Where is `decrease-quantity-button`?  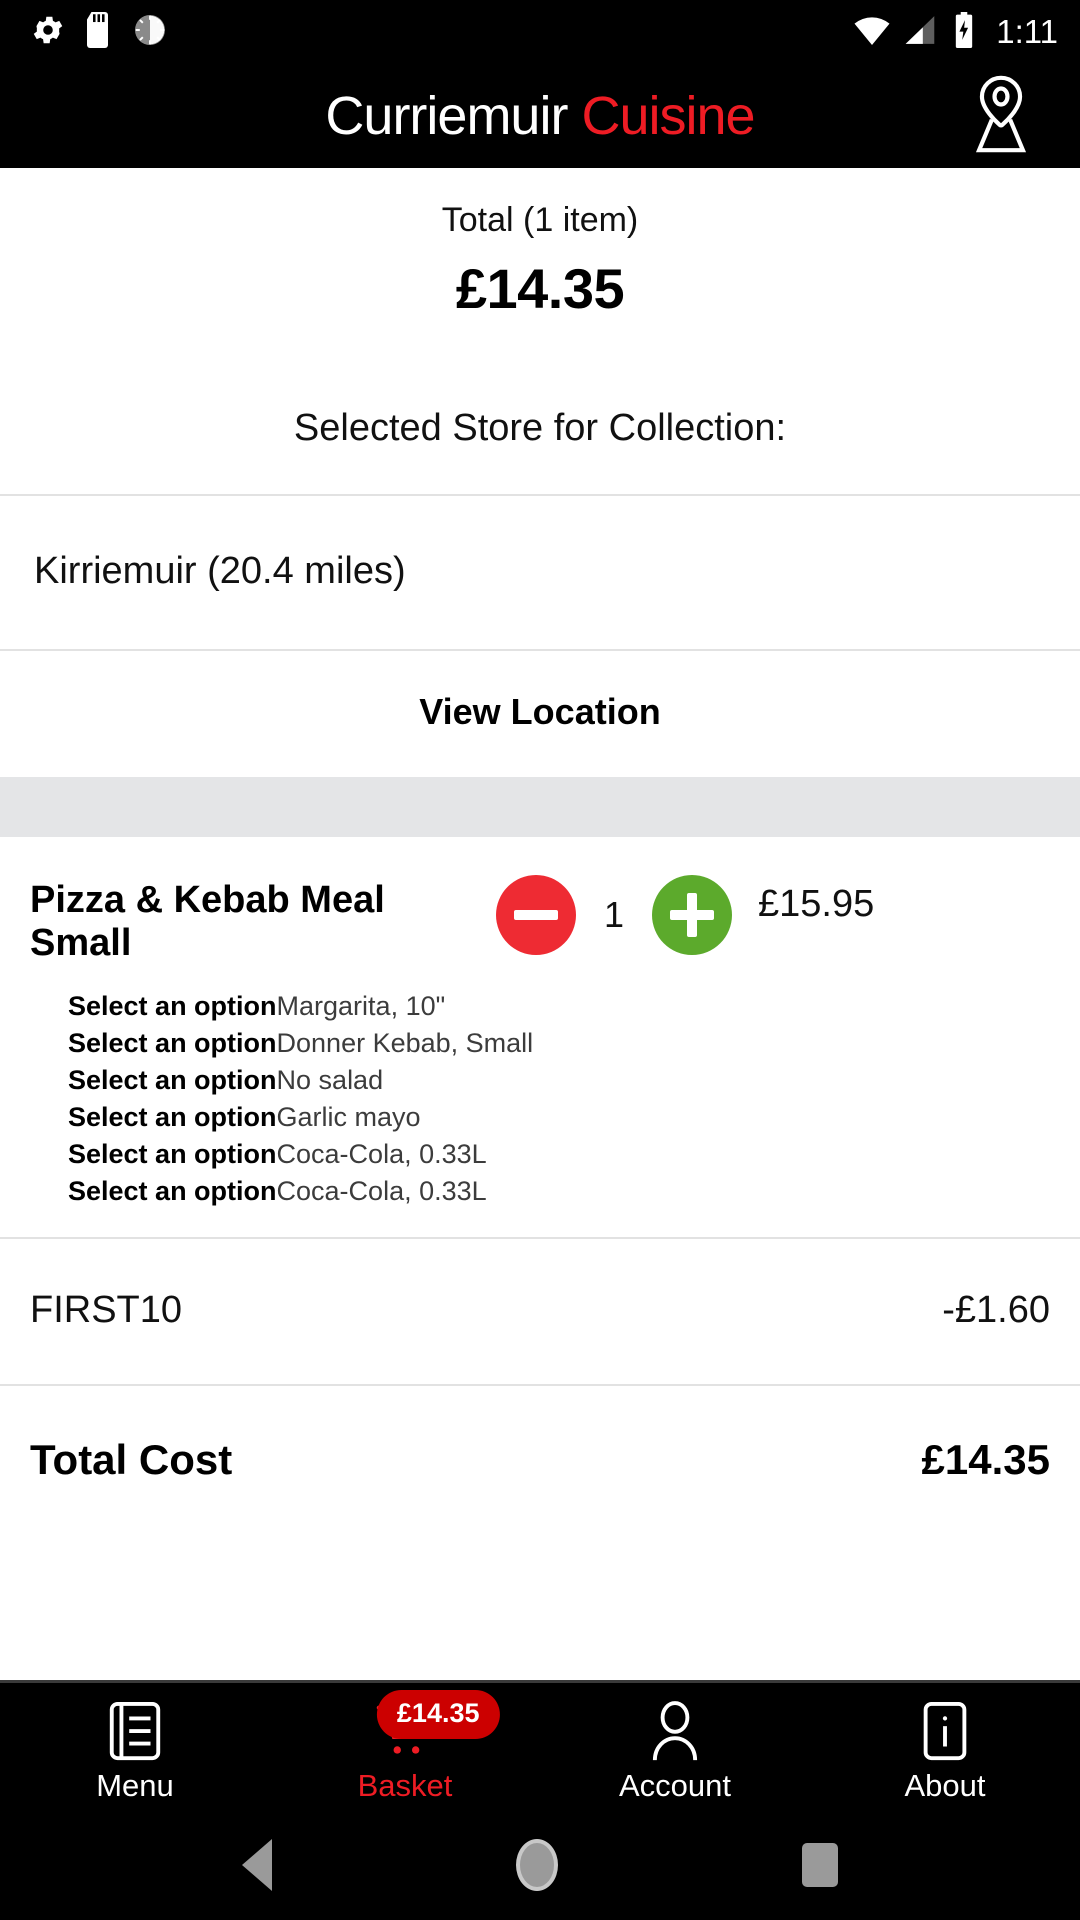 decrease-quantity-button is located at coordinates (536, 915).